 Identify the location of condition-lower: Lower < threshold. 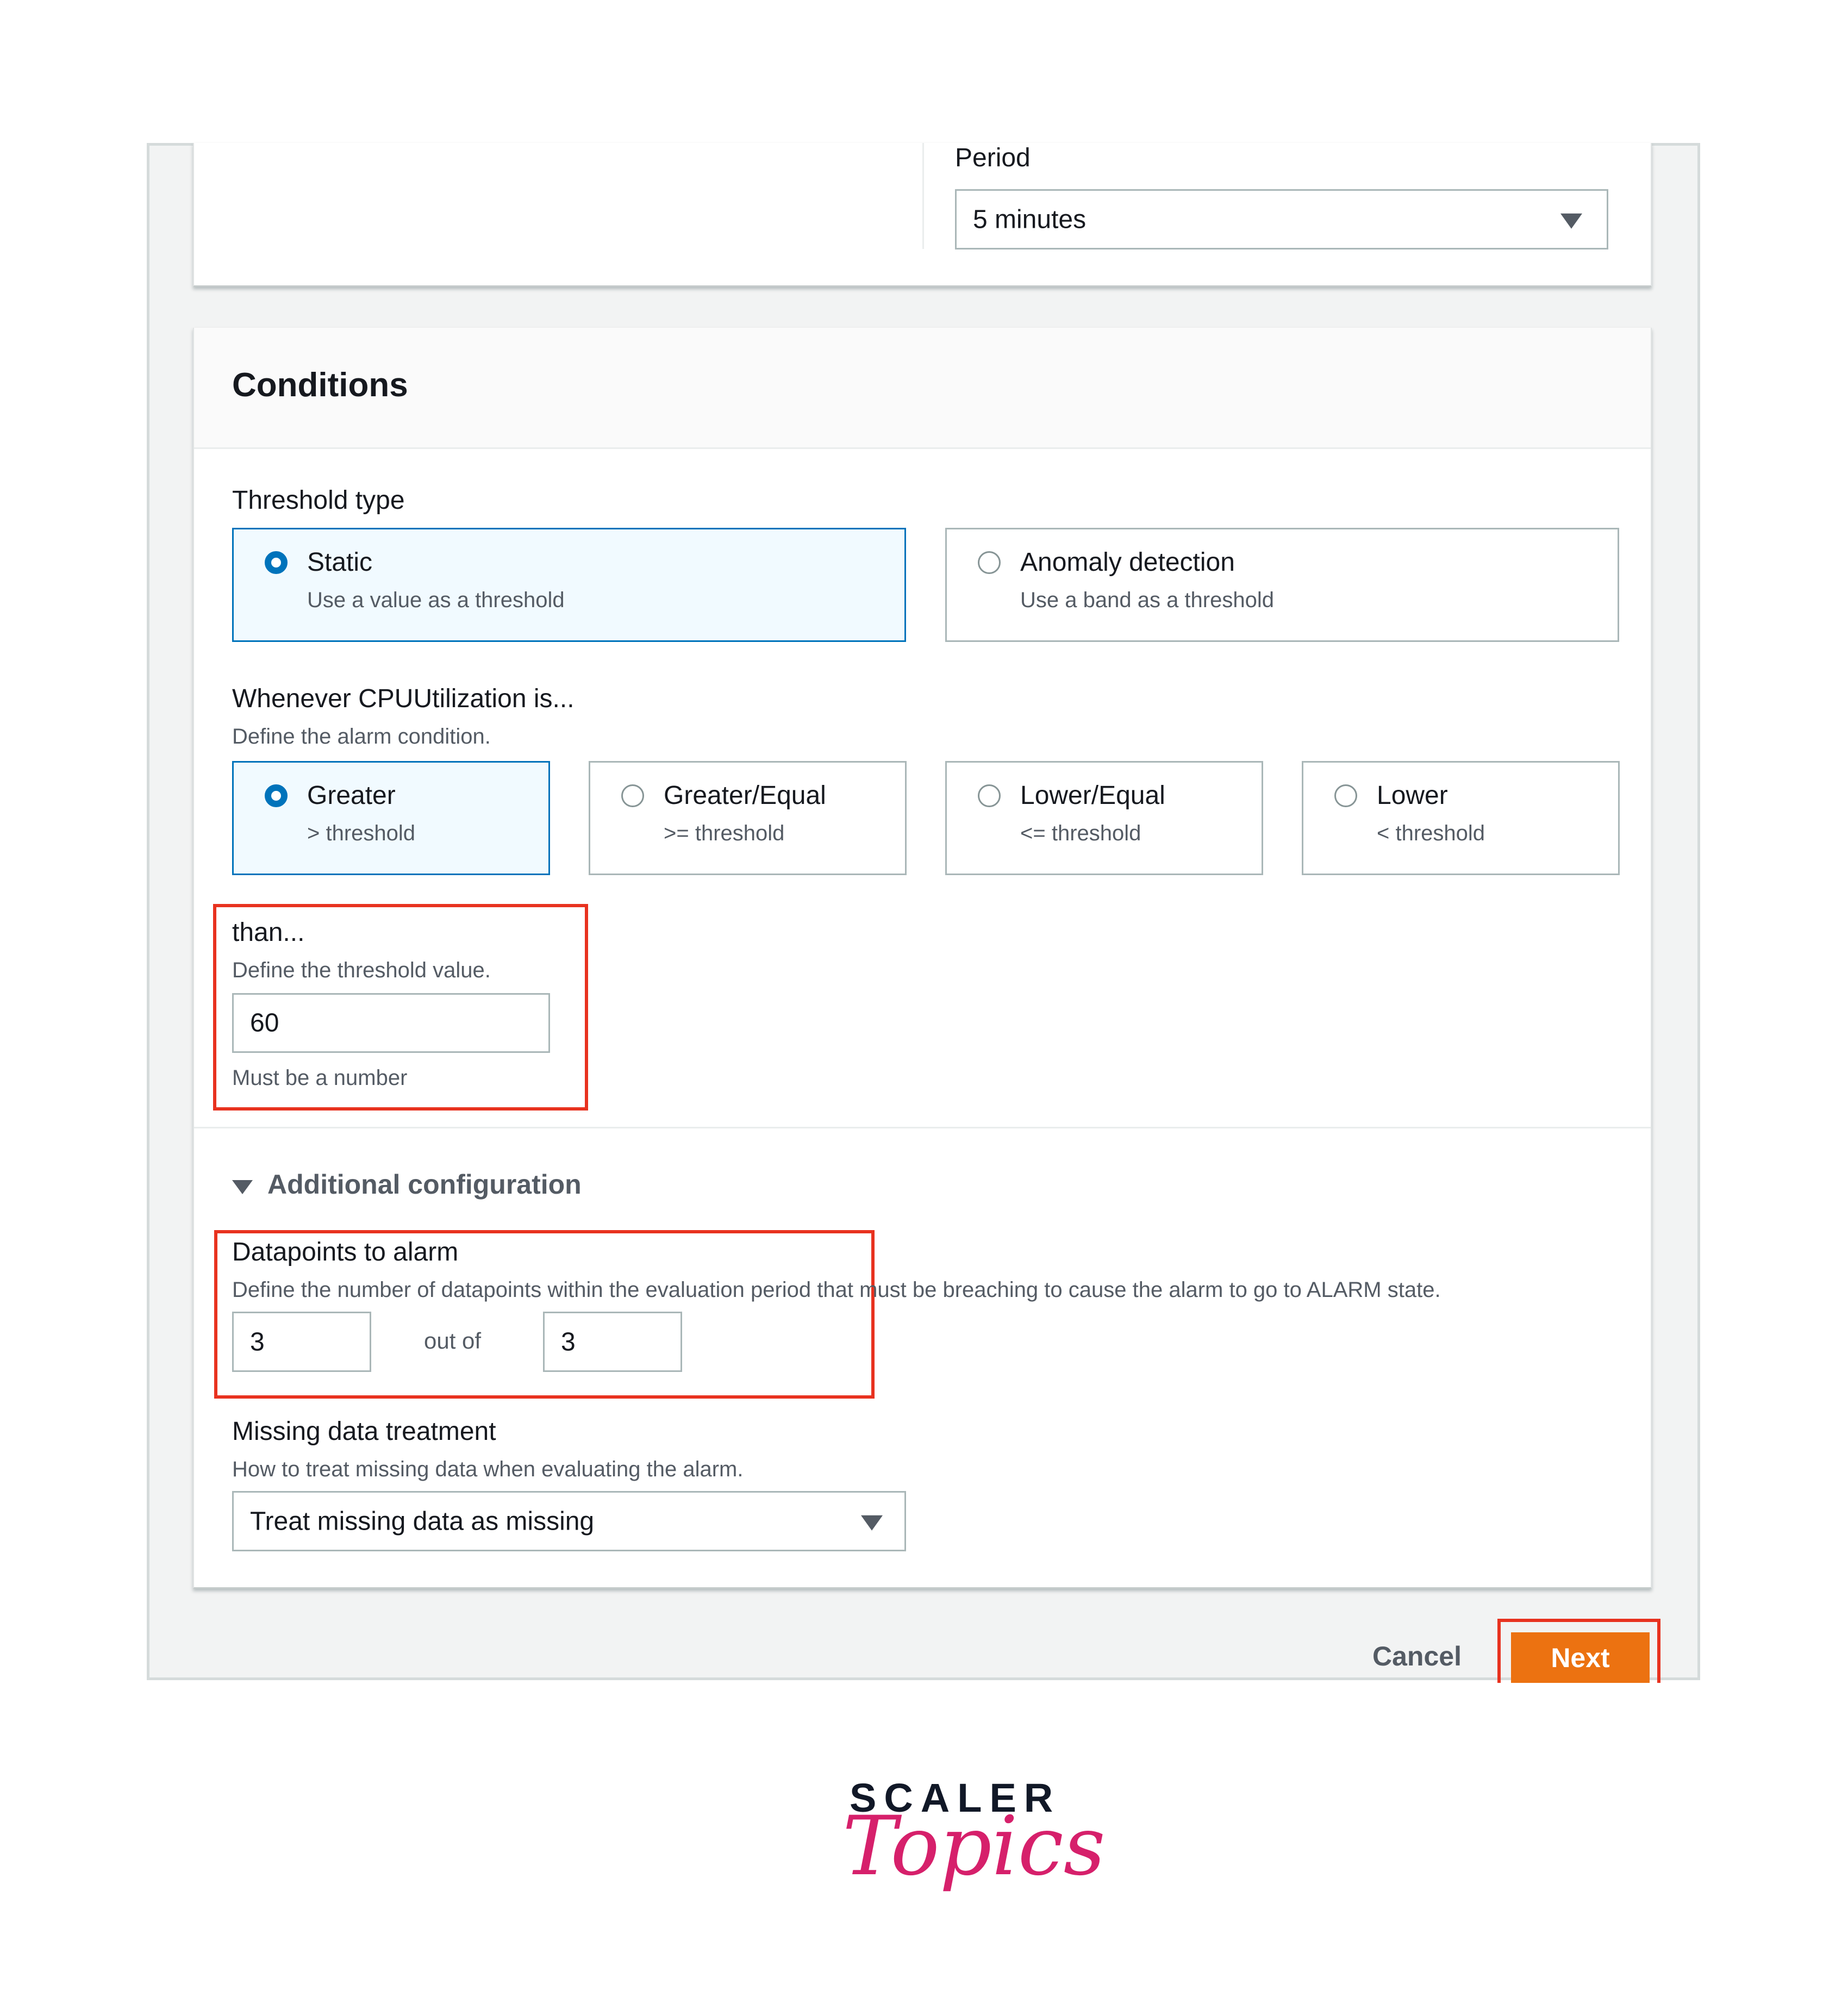
(1461, 818).